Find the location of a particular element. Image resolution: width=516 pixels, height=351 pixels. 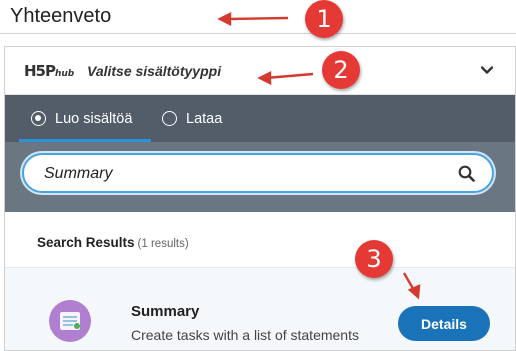

tab-upload-label: Lataa is located at coordinates (204, 118).